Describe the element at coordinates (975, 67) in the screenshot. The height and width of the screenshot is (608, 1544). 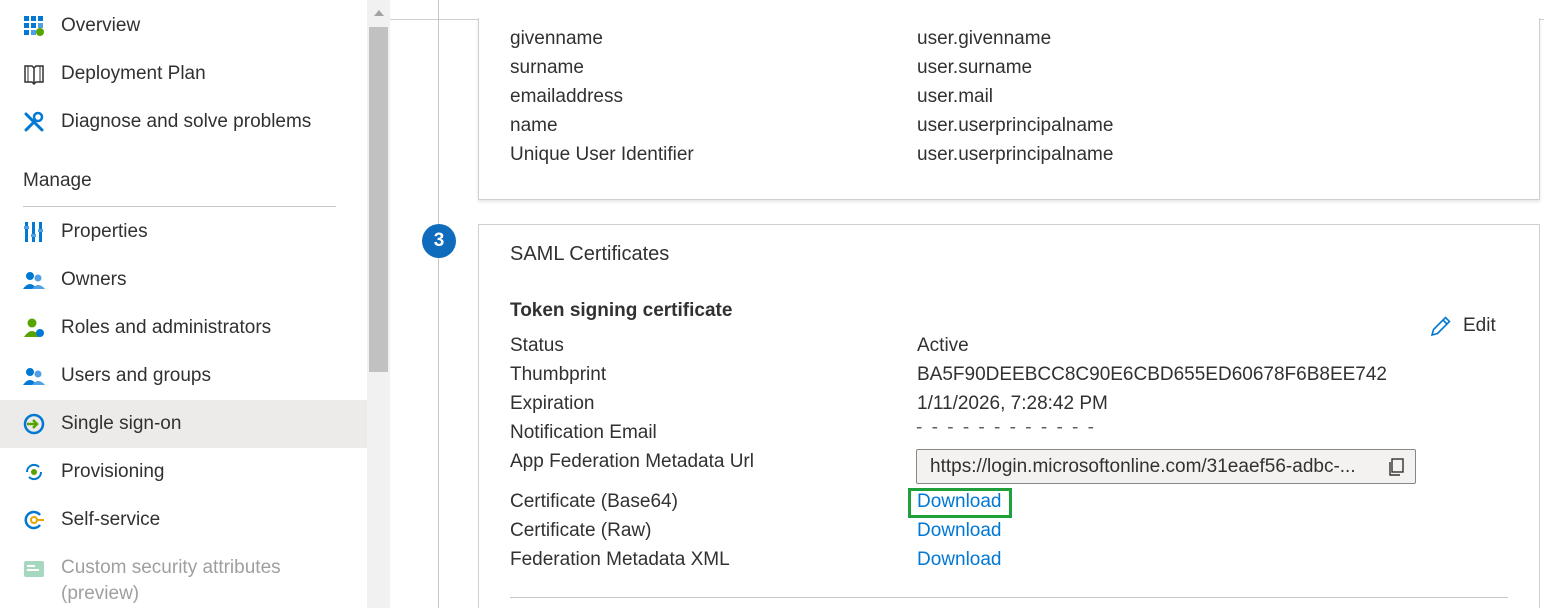
I see `attribute-value: user.surname` at that location.